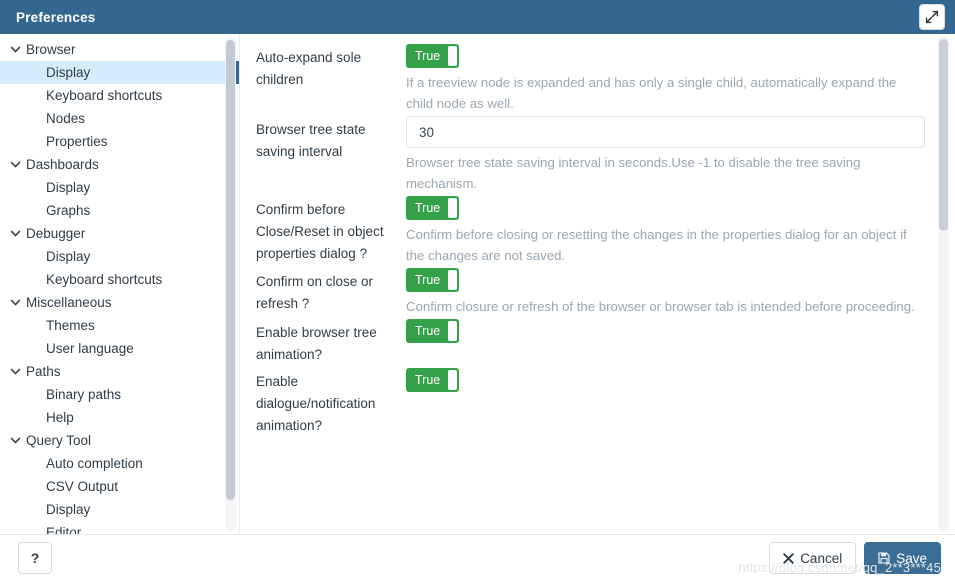 The height and width of the screenshot is (581, 955). I want to click on dialog-titlebar: Preferences, so click(477, 17).